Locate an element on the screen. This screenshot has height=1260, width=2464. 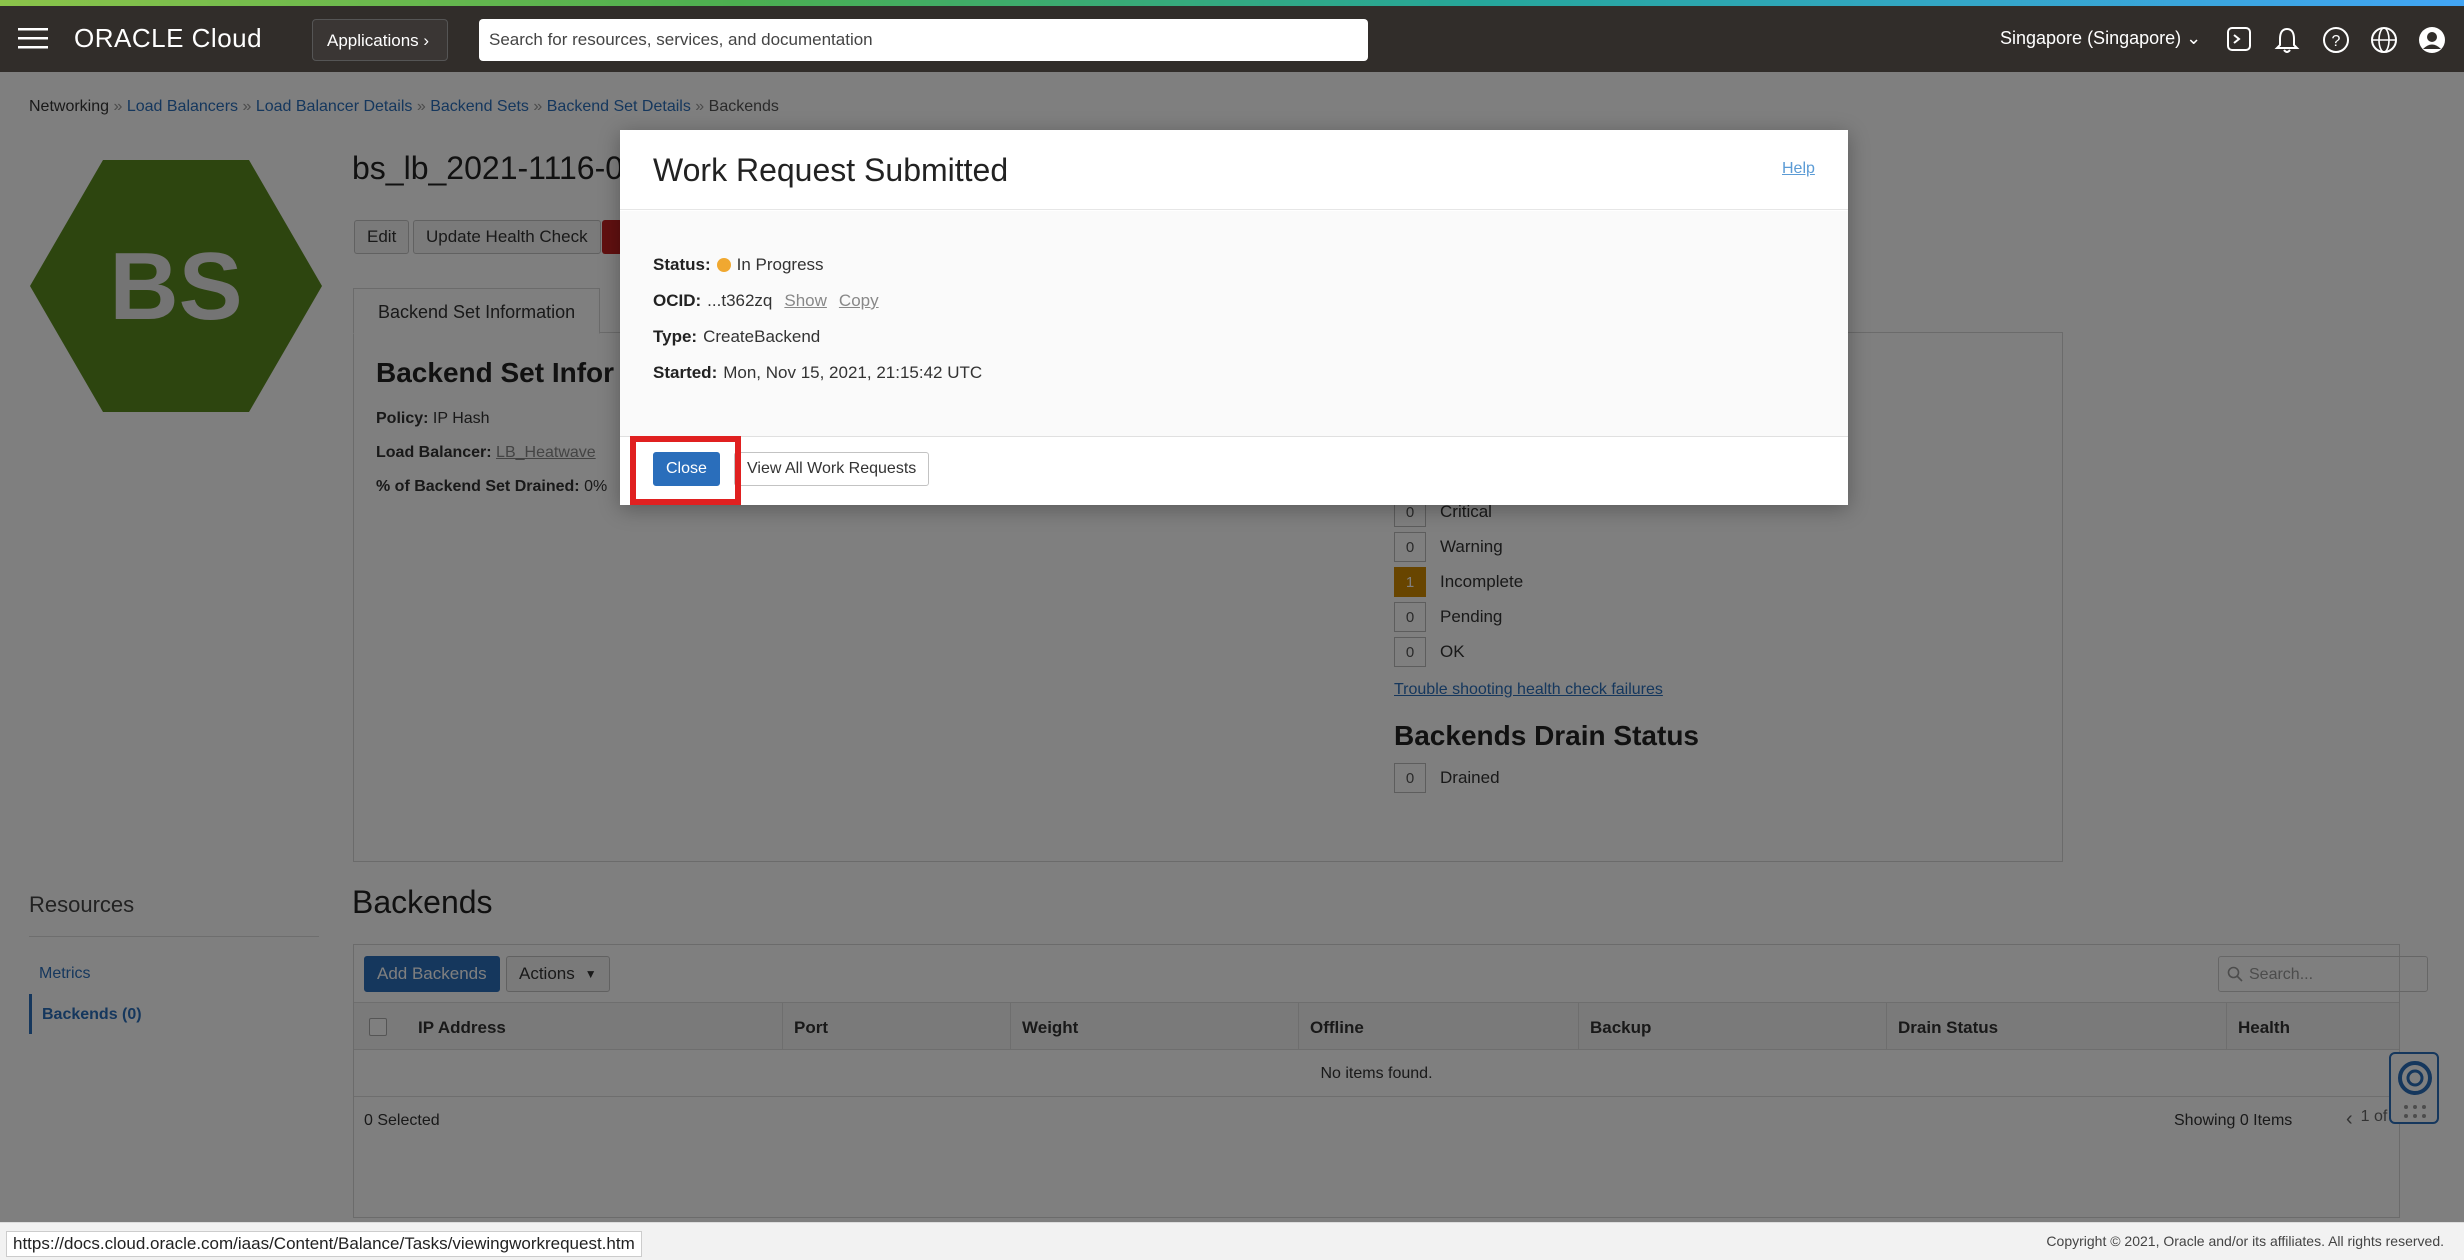
status-row: Status: In Progress is located at coordinates (738, 265).